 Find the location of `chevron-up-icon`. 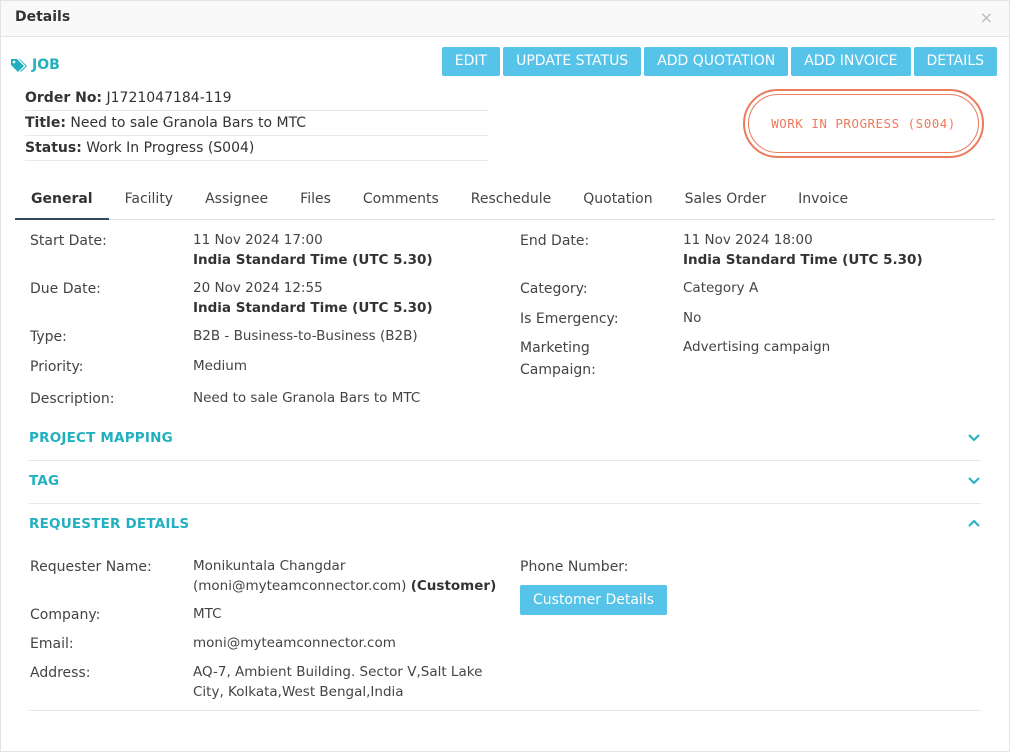

chevron-up-icon is located at coordinates (974, 523).